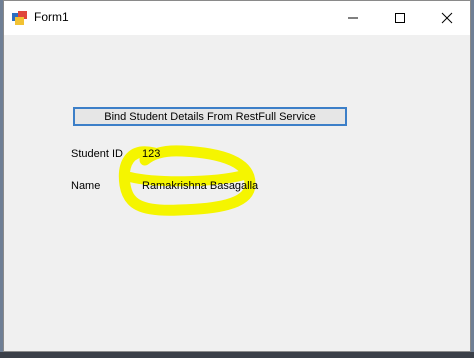 This screenshot has width=474, height=358. I want to click on maximize-icon, so click(400, 18).